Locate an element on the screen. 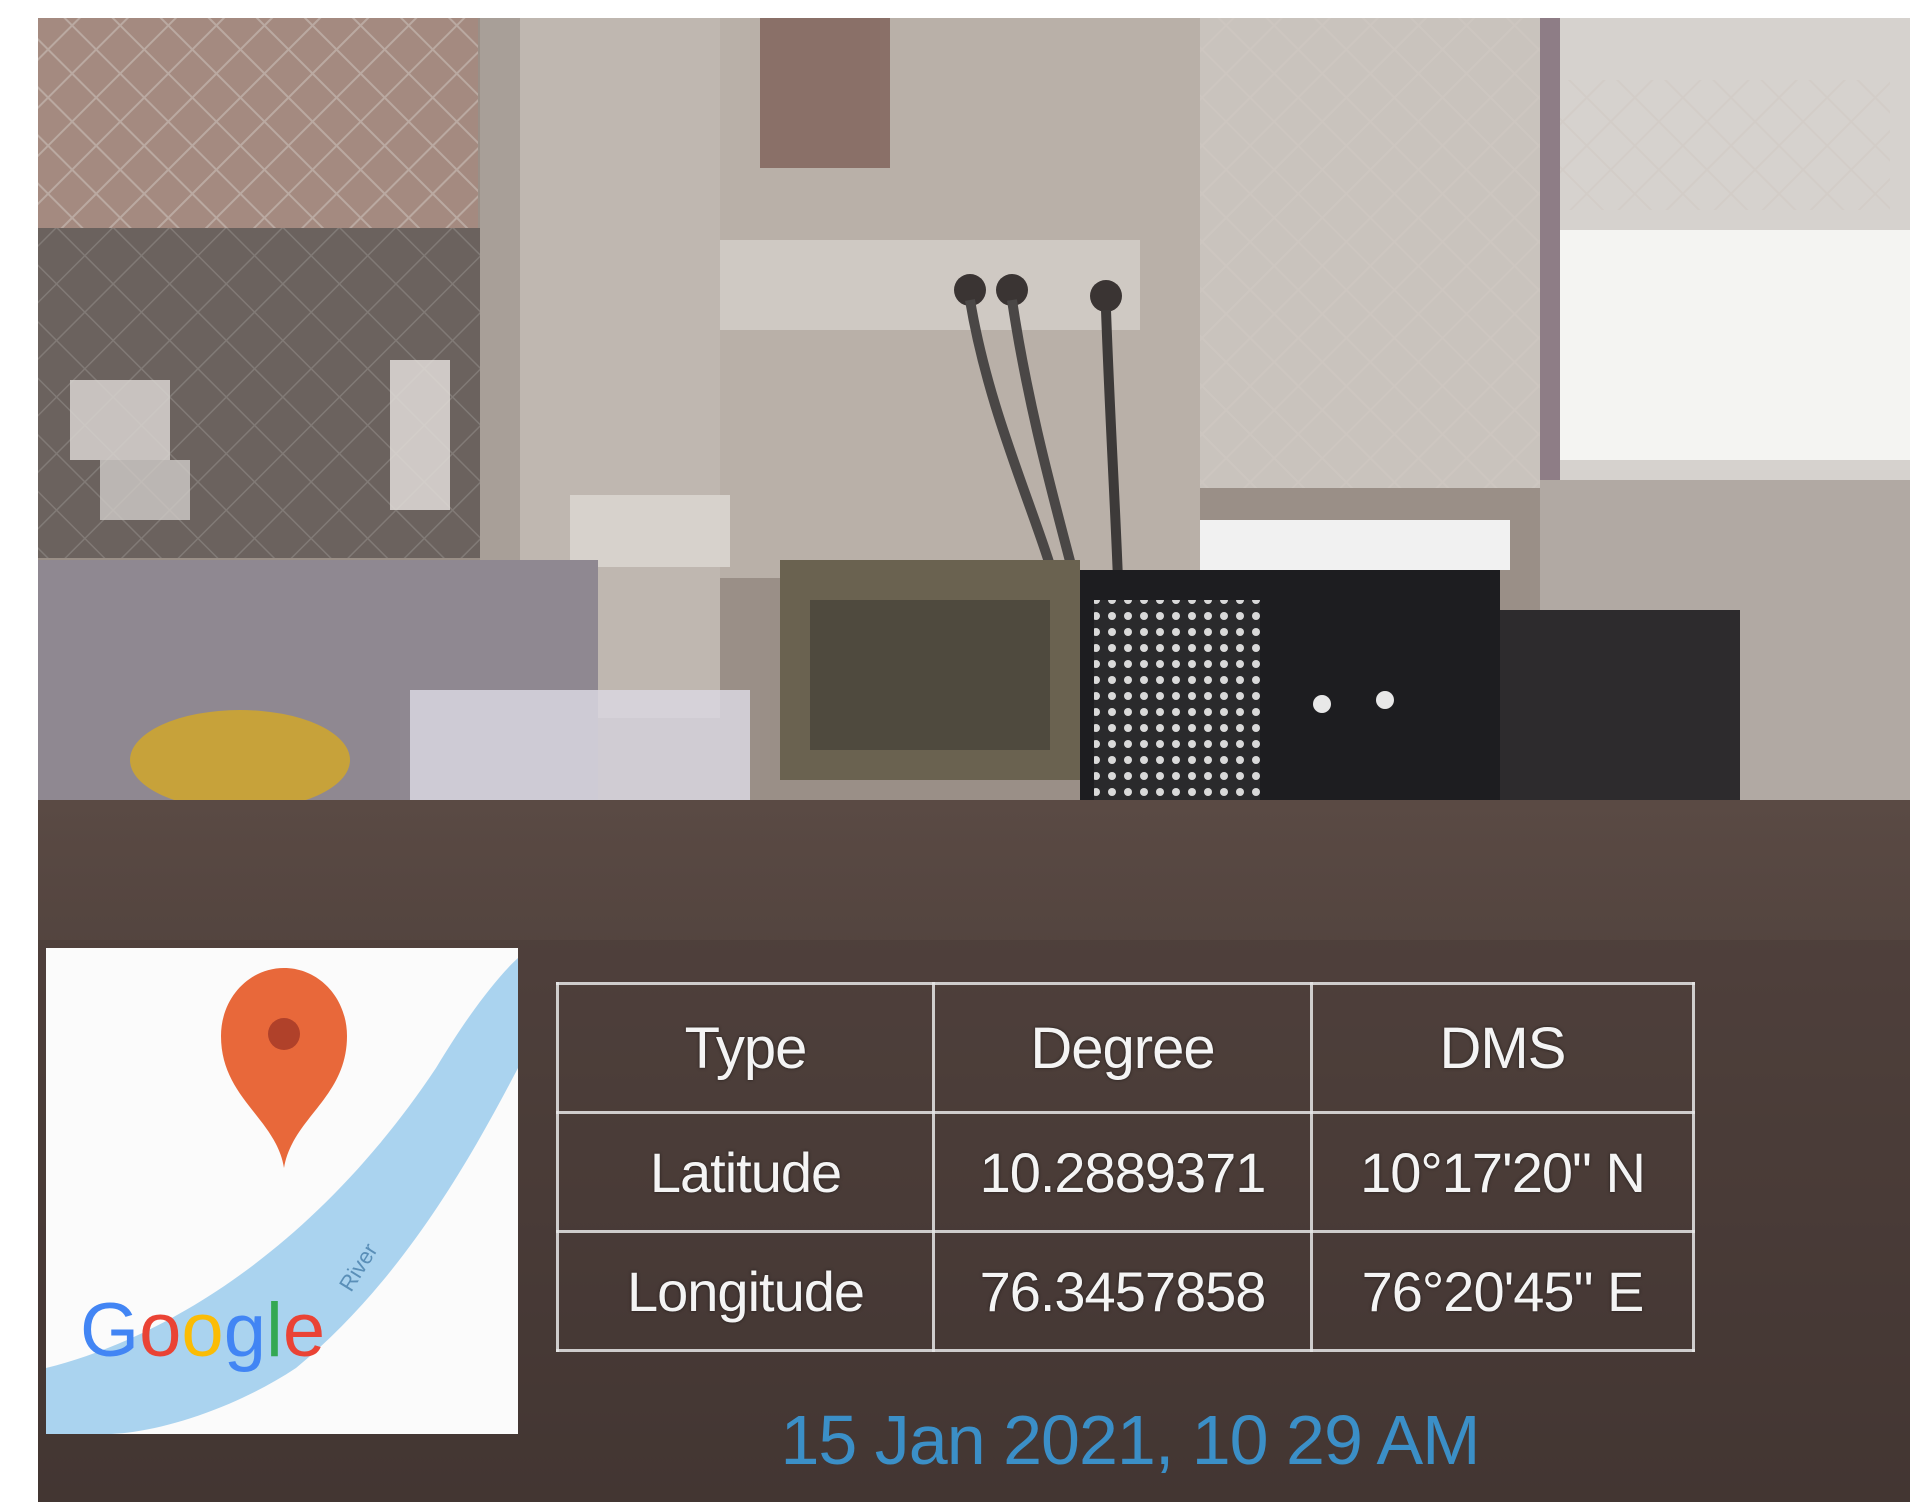  latitude-dms: 10°17'20" N is located at coordinates (1502, 1172).